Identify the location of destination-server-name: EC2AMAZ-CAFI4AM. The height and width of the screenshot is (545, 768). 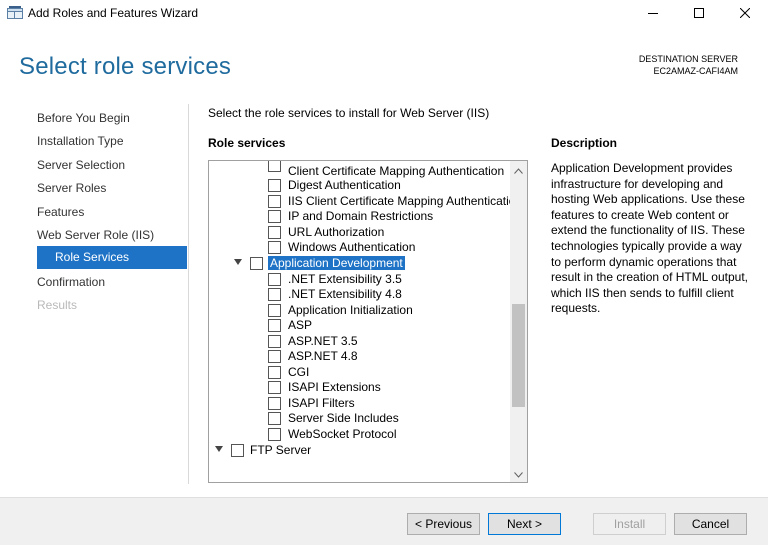
(695, 71).